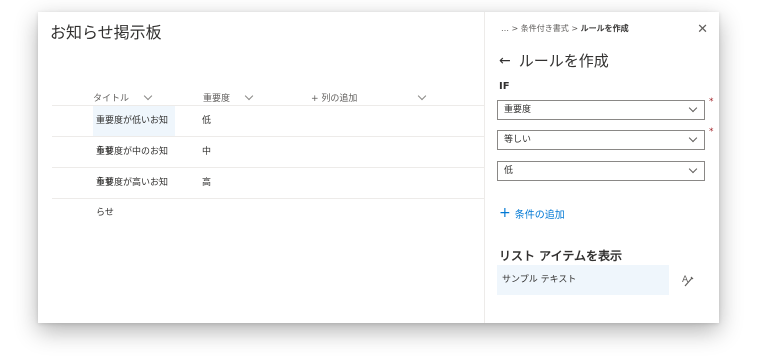 The width and height of the screenshot is (775, 357). What do you see at coordinates (268, 193) in the screenshot?
I see `table-row: 重要度が高いお知らせ 高` at bounding box center [268, 193].